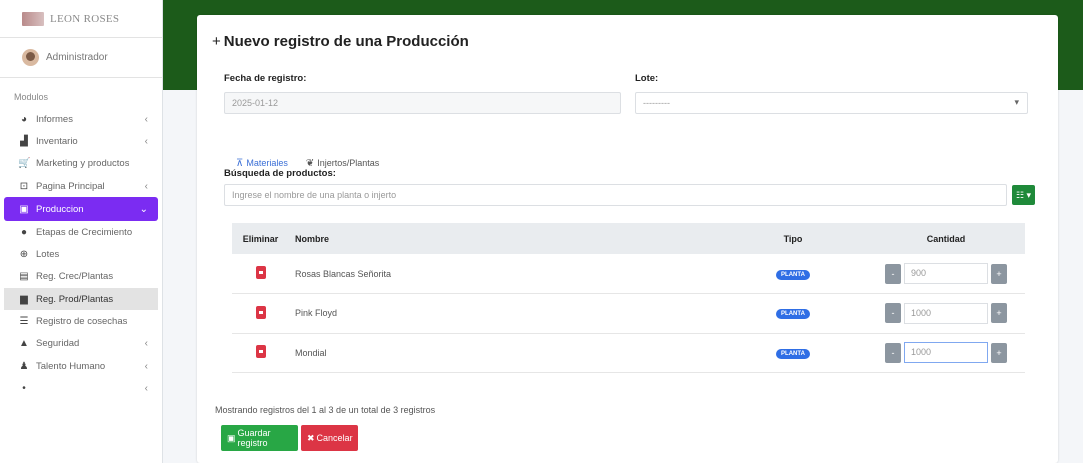 The image size is (1083, 463). I want to click on sidebar-item-12: • ‹, so click(81, 388).